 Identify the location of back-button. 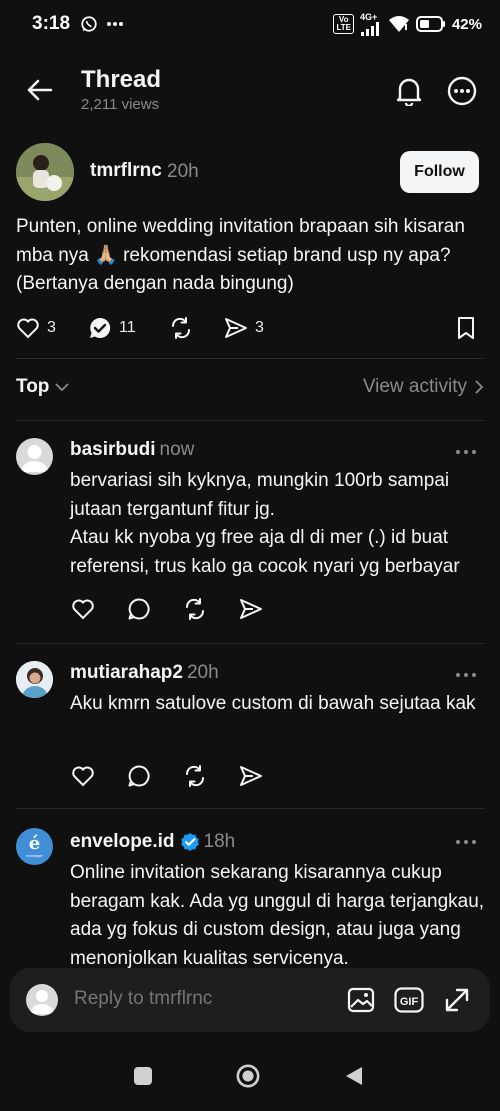
(40, 90).